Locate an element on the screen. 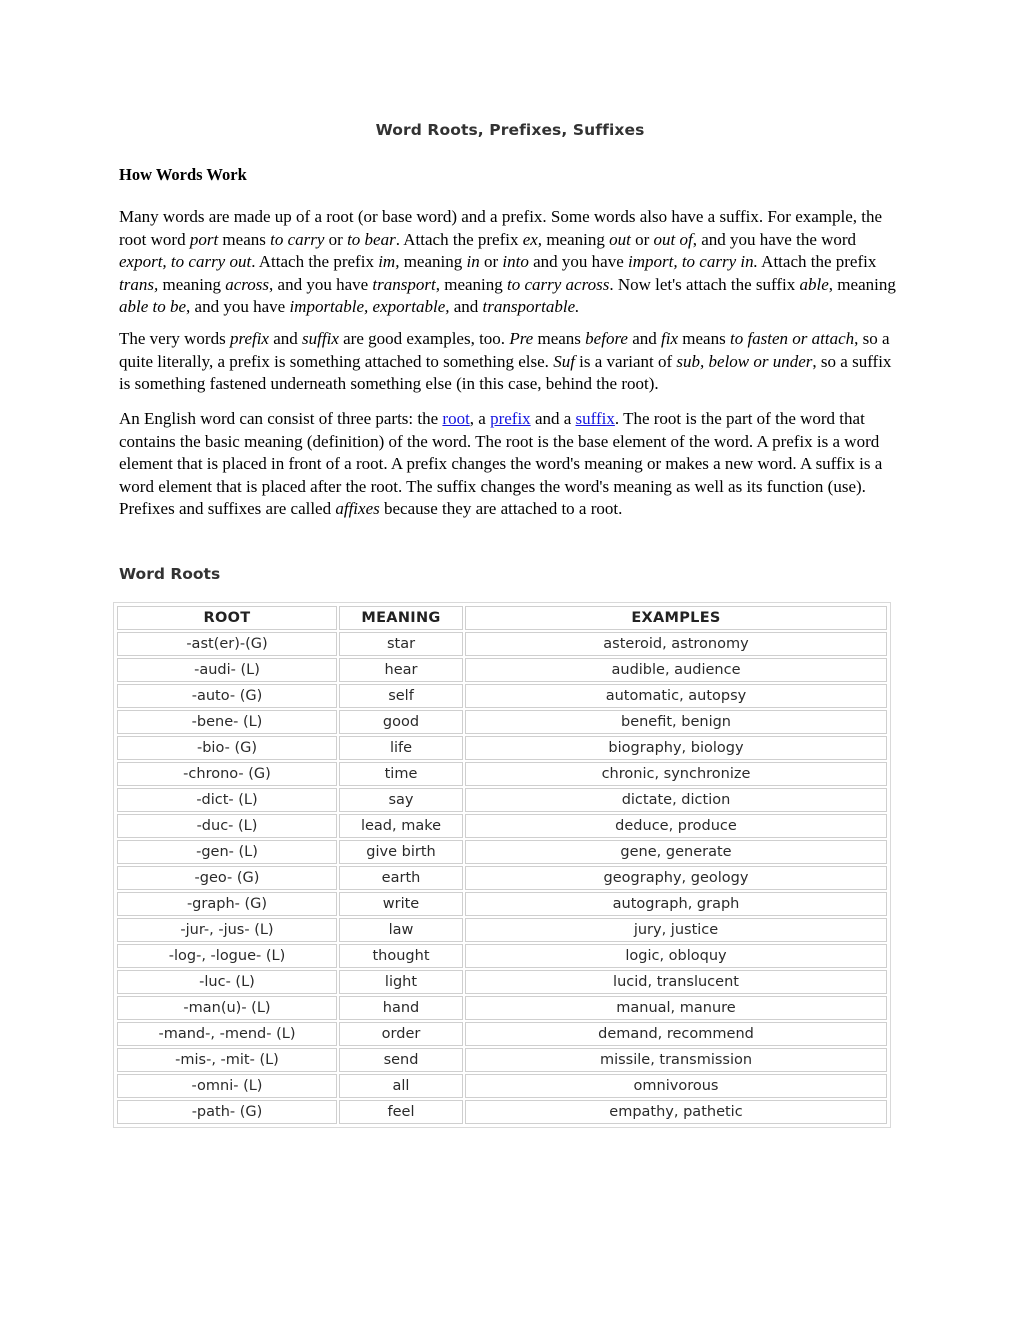 The width and height of the screenshot is (1020, 1320). cell-meaning: good is located at coordinates (401, 722).